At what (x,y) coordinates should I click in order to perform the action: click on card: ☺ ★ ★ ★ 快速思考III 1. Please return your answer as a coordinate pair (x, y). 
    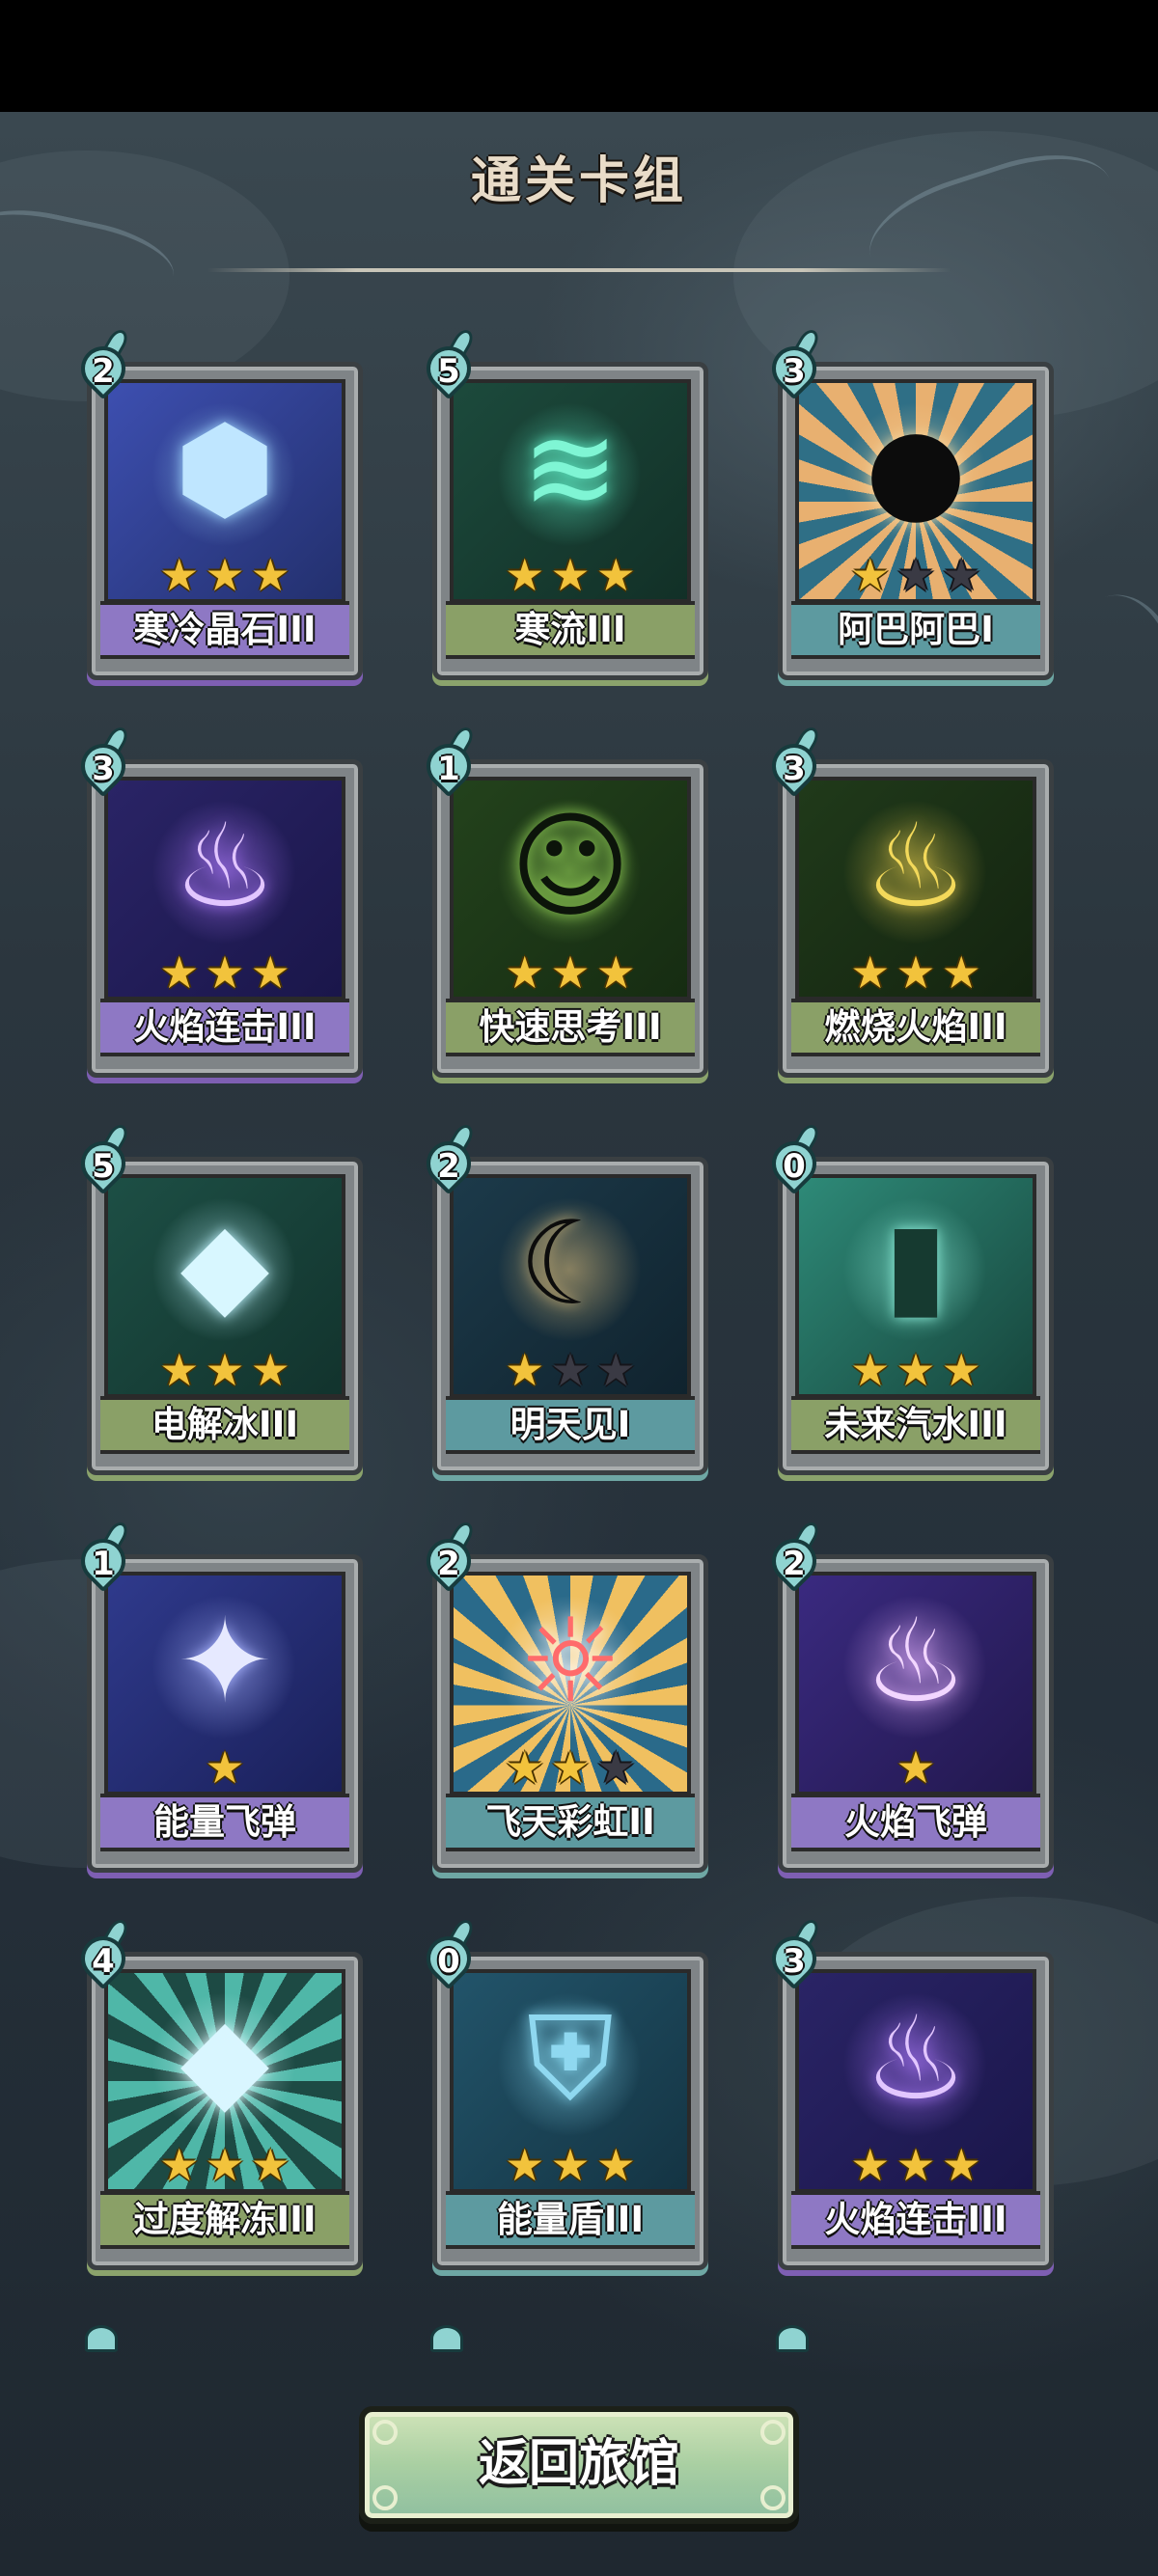
    Looking at the image, I should click on (564, 901).